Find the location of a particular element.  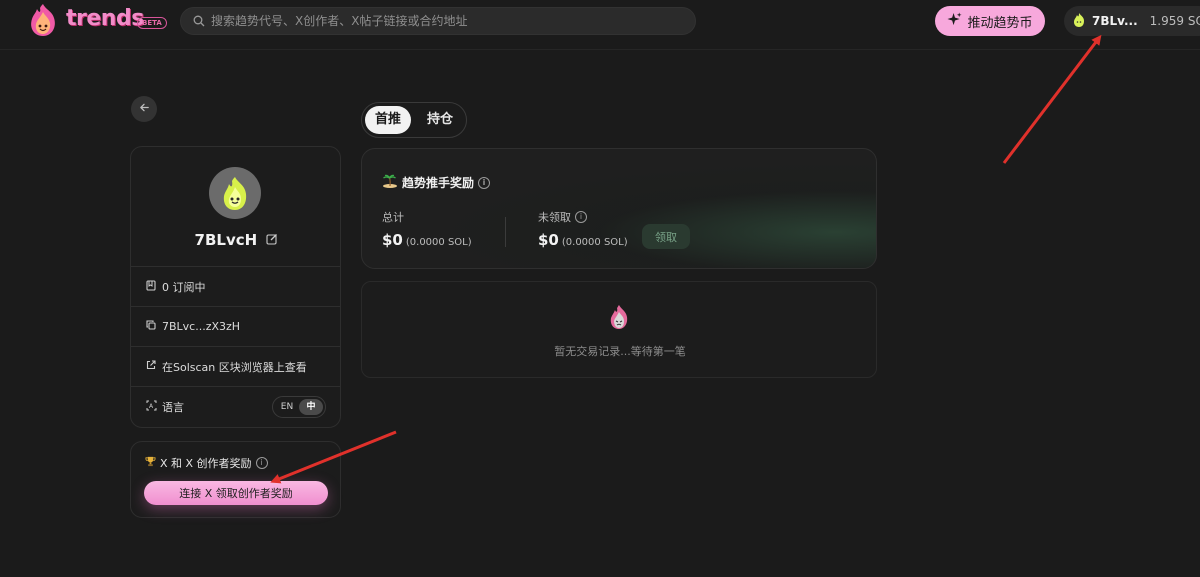

total-label-text: 总计 is located at coordinates (393, 217).